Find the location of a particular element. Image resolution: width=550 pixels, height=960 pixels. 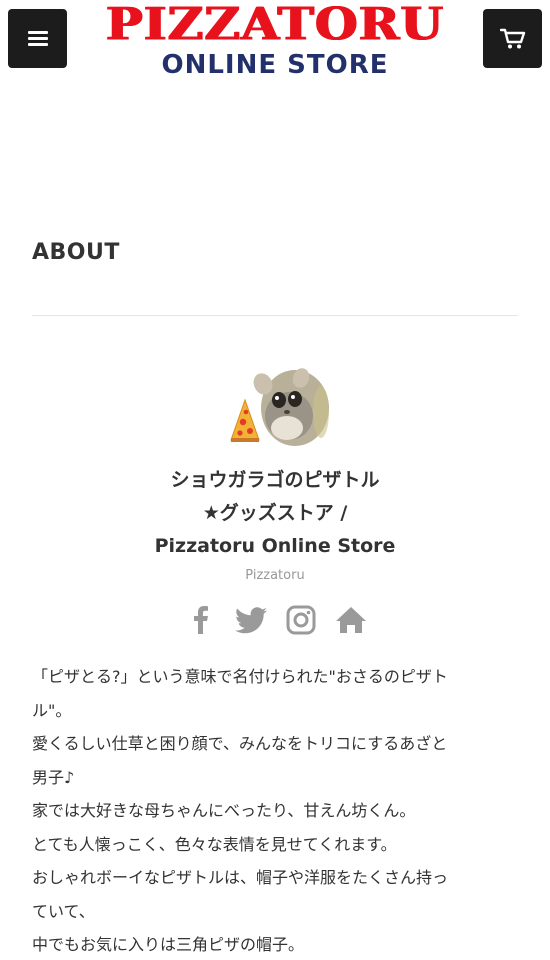

store-name-line: ★グッズストア / is located at coordinates (275, 513).